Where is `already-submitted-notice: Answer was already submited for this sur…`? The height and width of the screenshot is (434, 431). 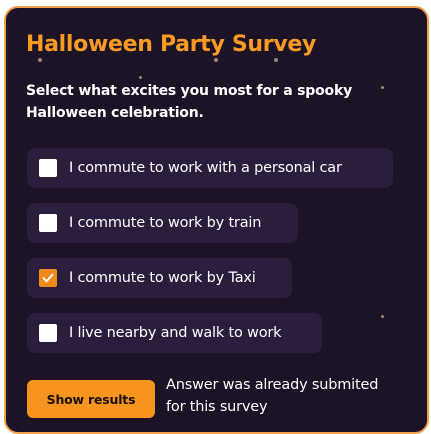
already-submitted-notice: Answer was already submited for this sur… is located at coordinates (272, 396).